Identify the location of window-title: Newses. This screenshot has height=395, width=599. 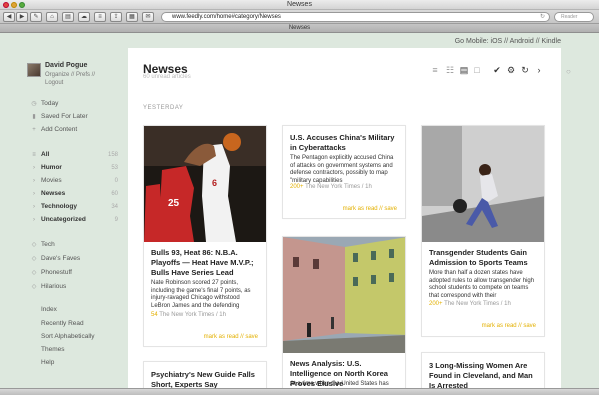
(299, 4).